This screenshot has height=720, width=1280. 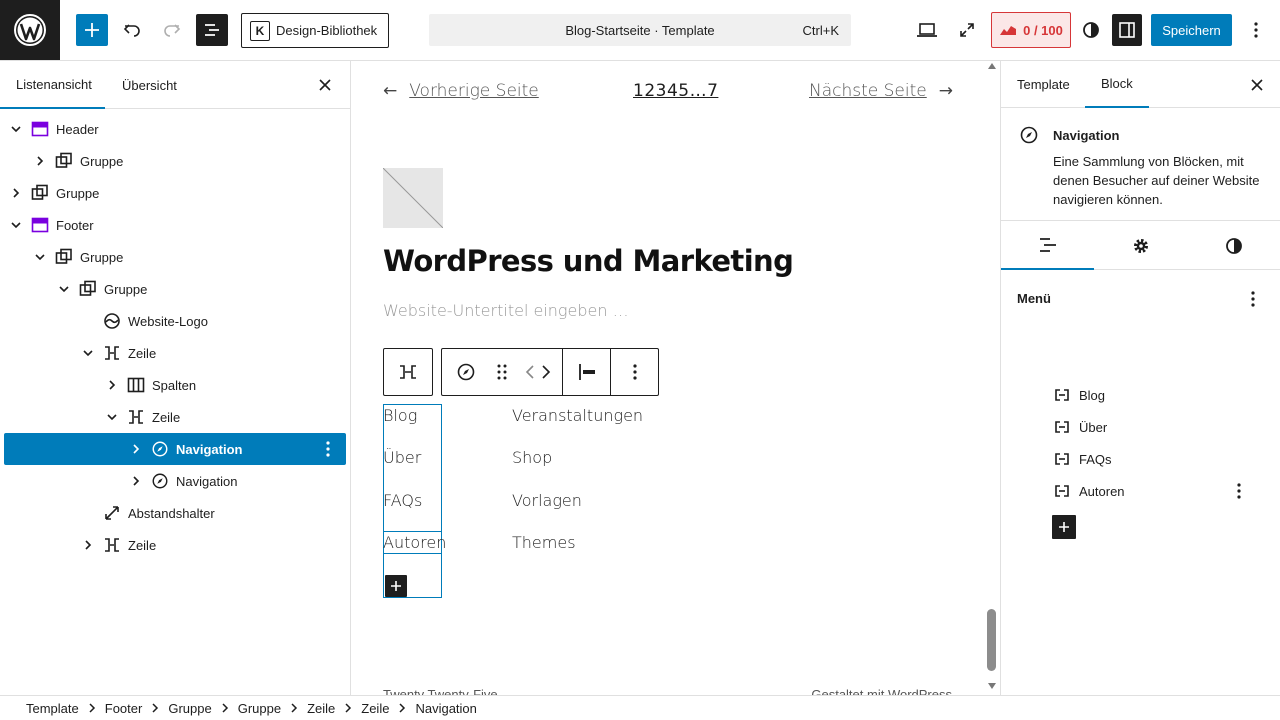 I want to click on nav-link-vorlagen: Vorlagen, so click(x=547, y=500).